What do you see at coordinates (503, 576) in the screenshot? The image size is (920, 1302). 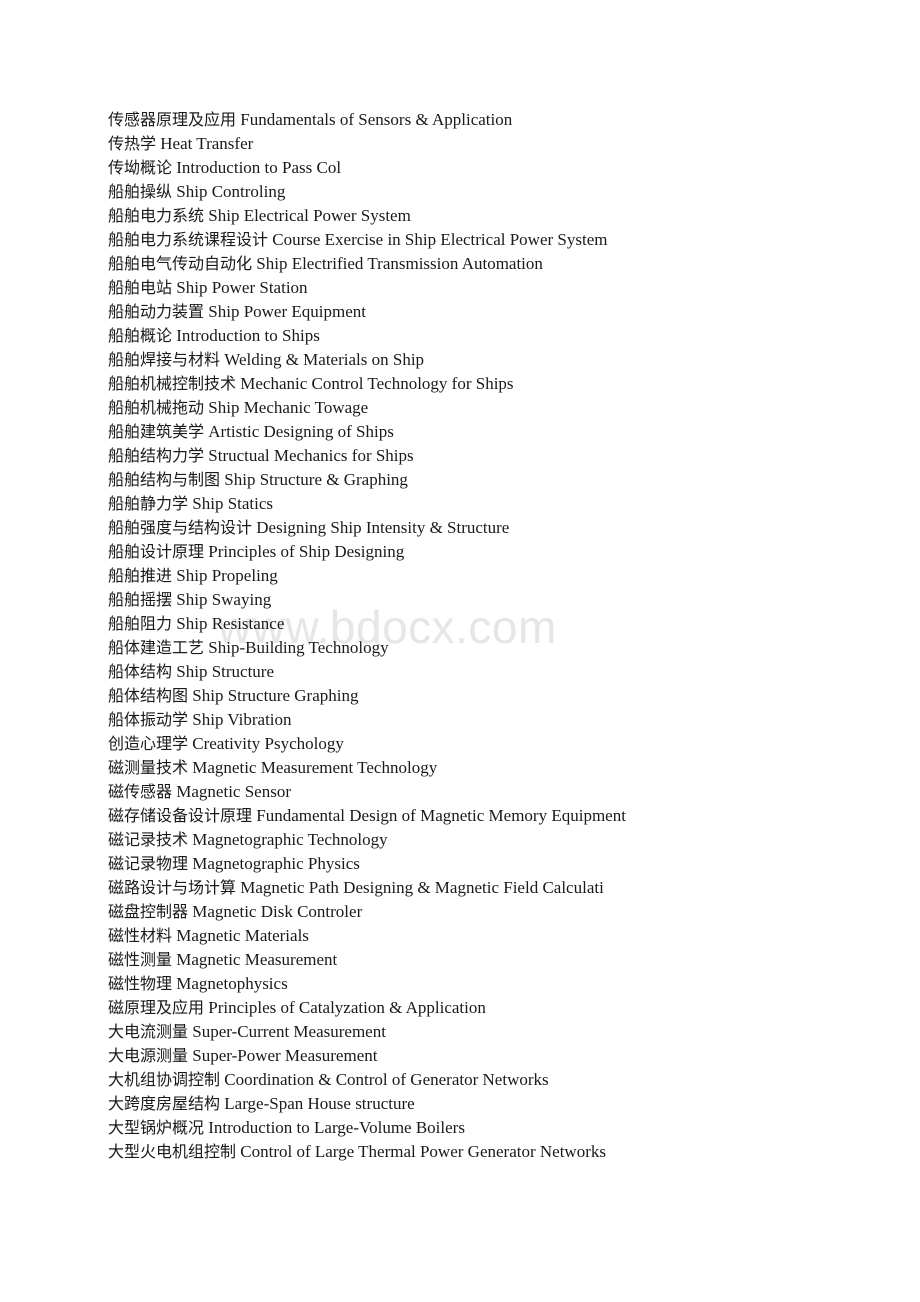 I see `glossary-entry: 船舶推进 Ship Propeling` at bounding box center [503, 576].